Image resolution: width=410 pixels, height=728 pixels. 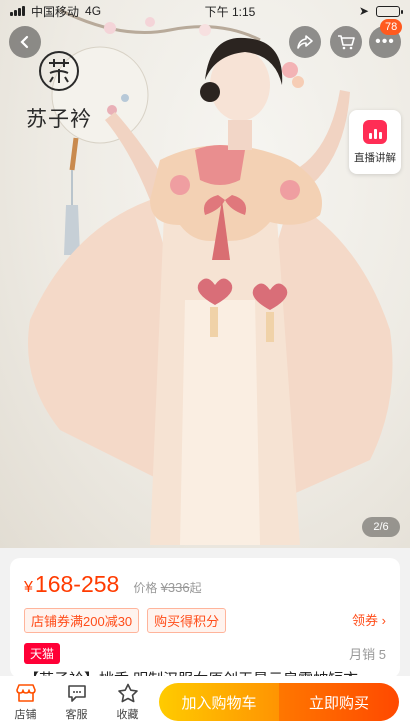 What do you see at coordinates (375, 131) in the screenshot?
I see `live-chart-icon` at bounding box center [375, 131].